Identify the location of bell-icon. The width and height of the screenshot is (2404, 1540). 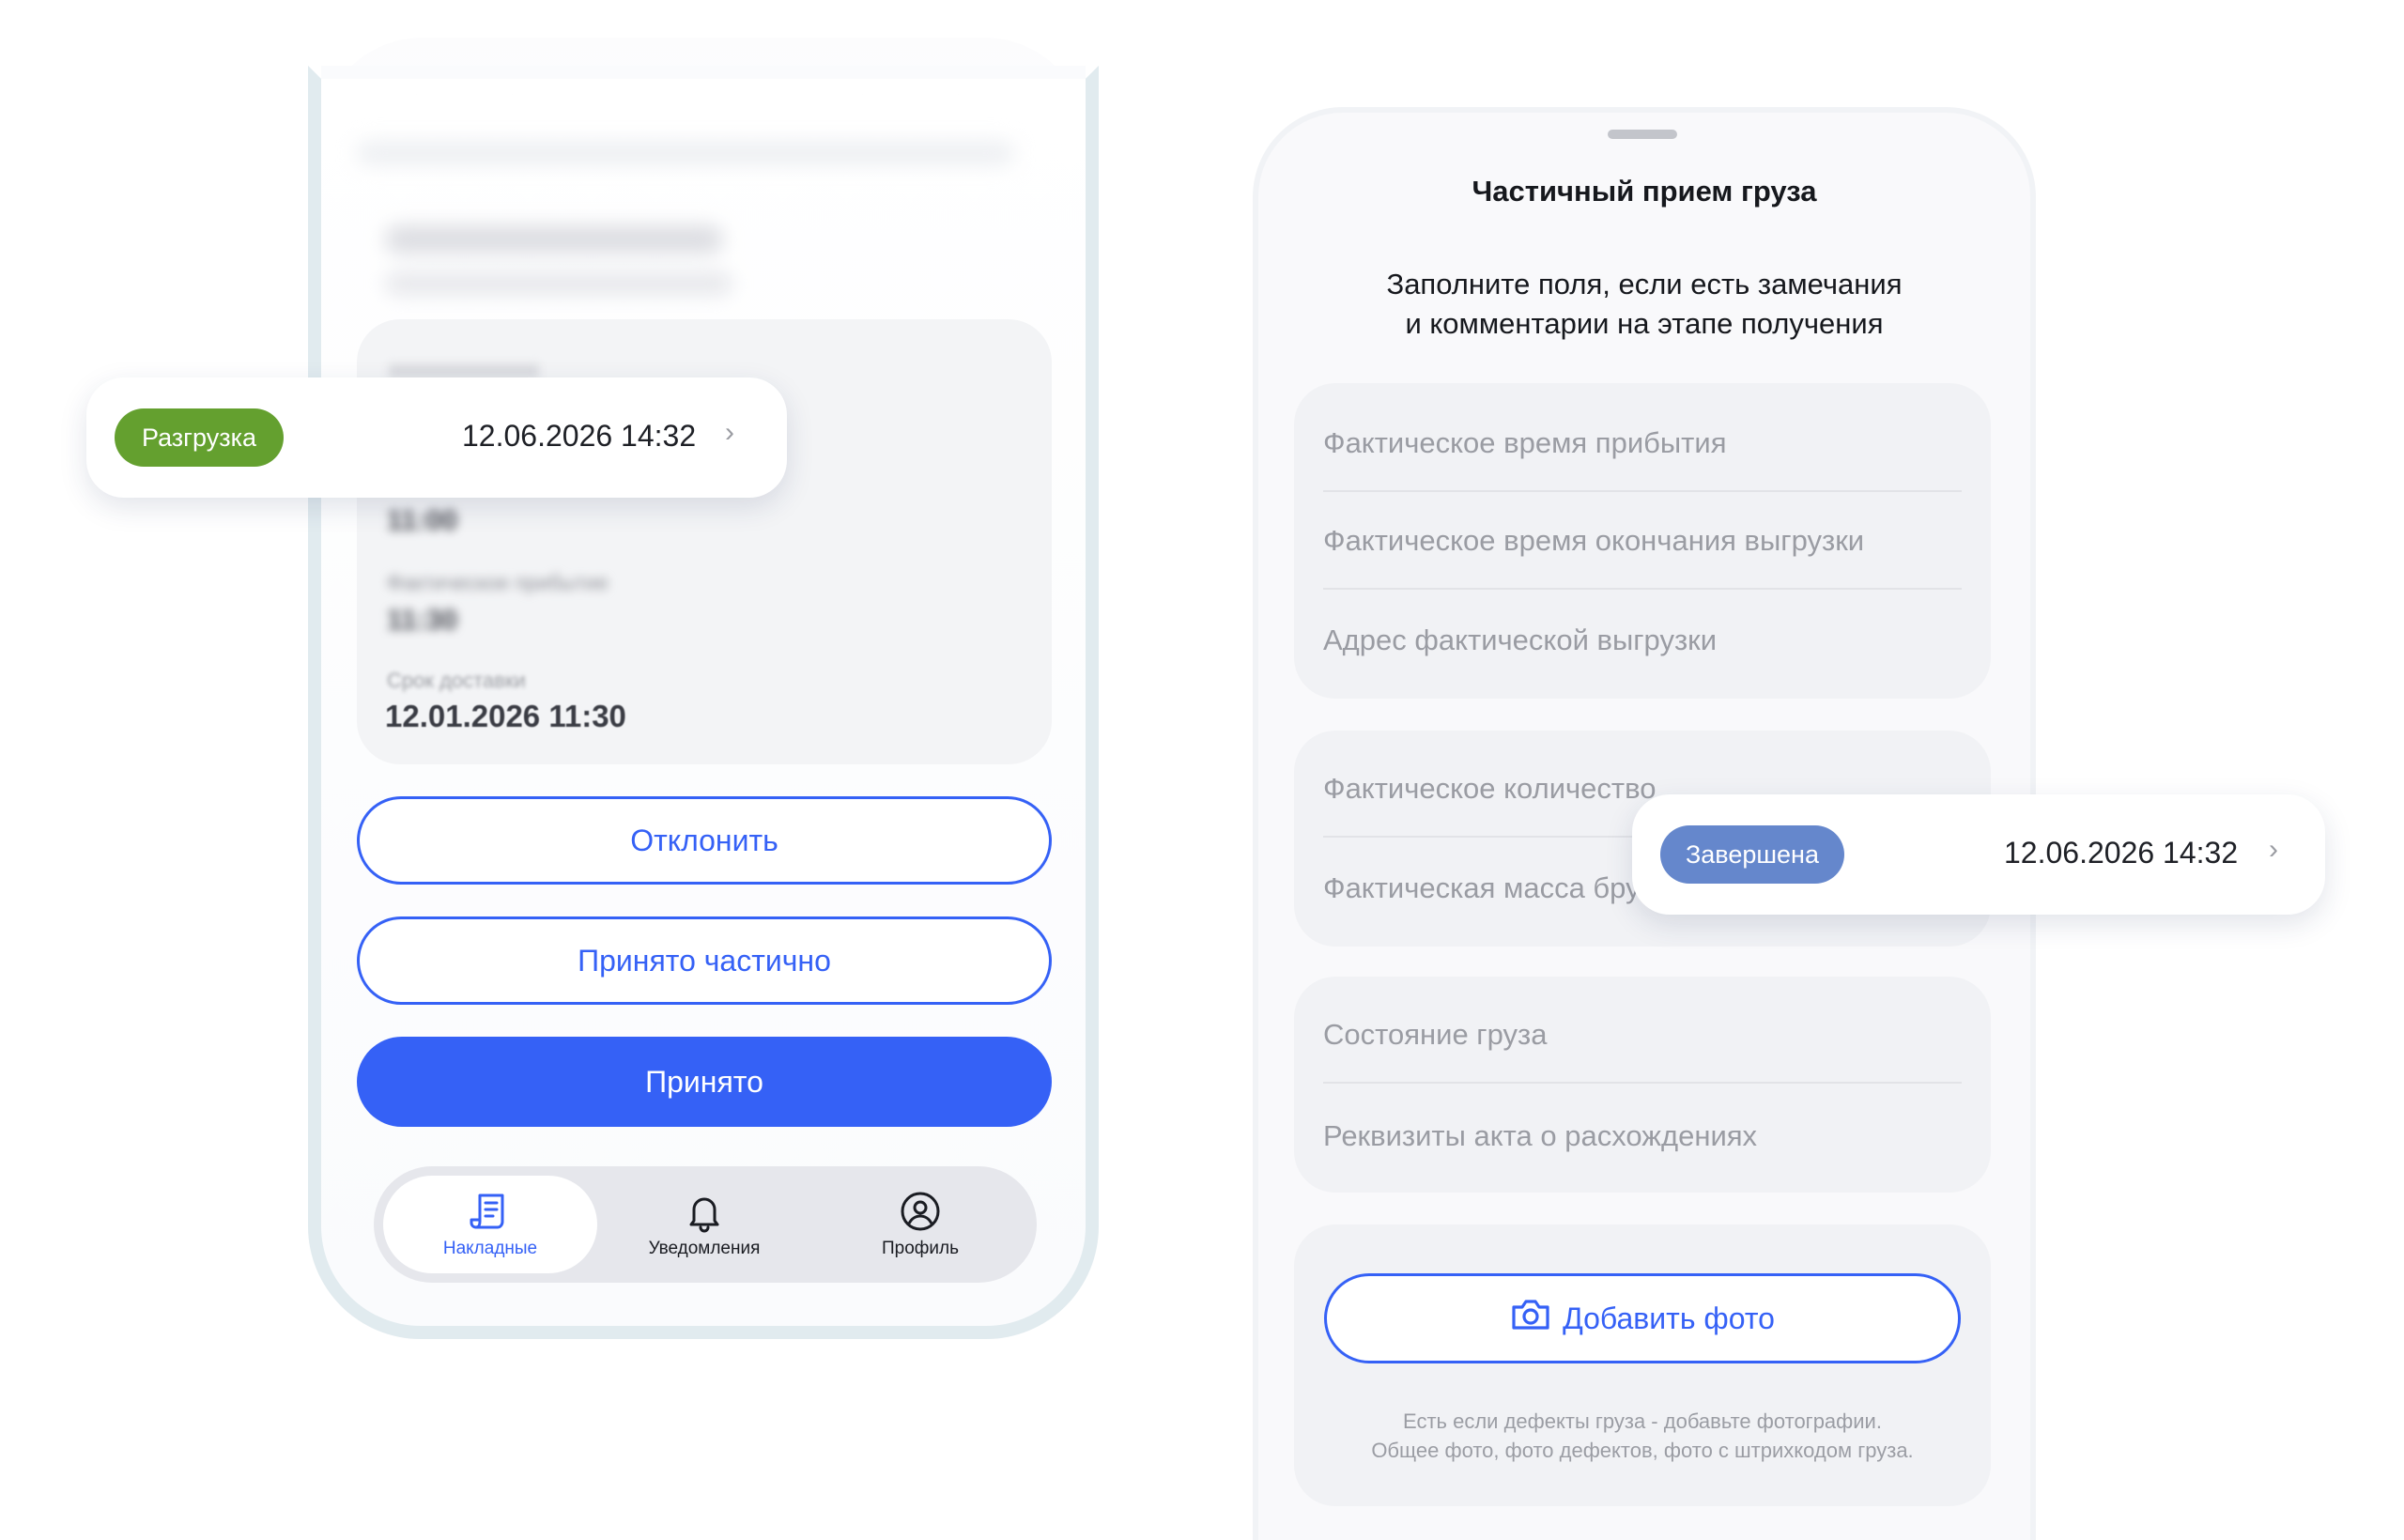
(704, 1211).